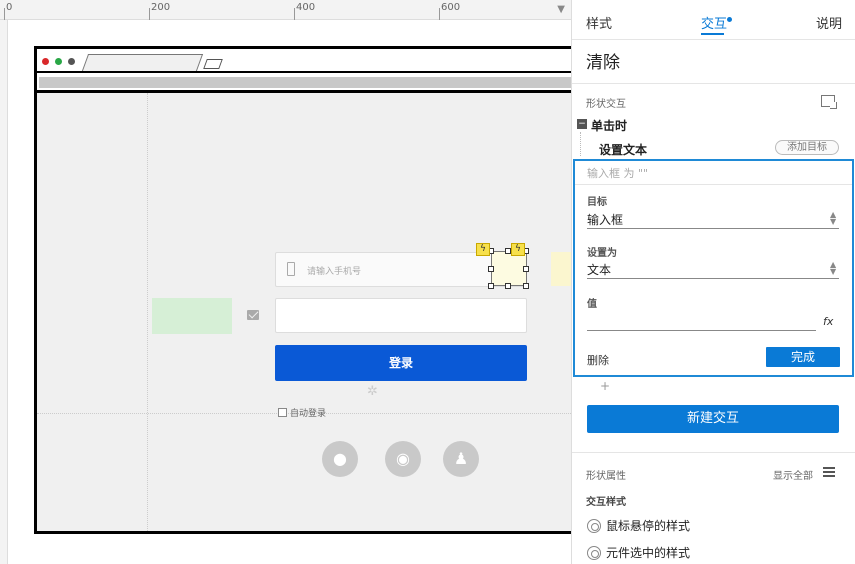  Describe the element at coordinates (580, 144) in the screenshot. I see `tree-line` at that location.